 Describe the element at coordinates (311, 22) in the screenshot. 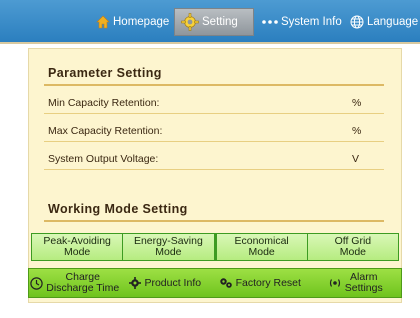

I see `nav-system-info-label: System Info` at that location.